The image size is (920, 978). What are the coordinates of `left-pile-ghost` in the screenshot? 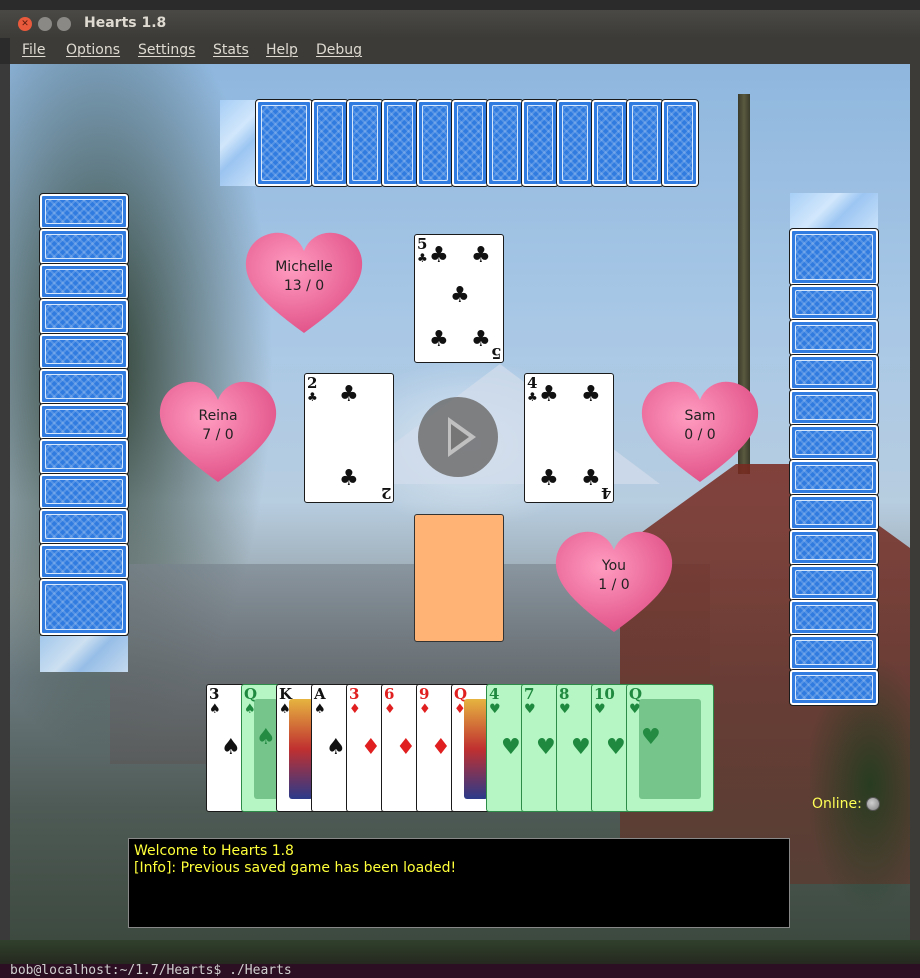 It's located at (84, 654).